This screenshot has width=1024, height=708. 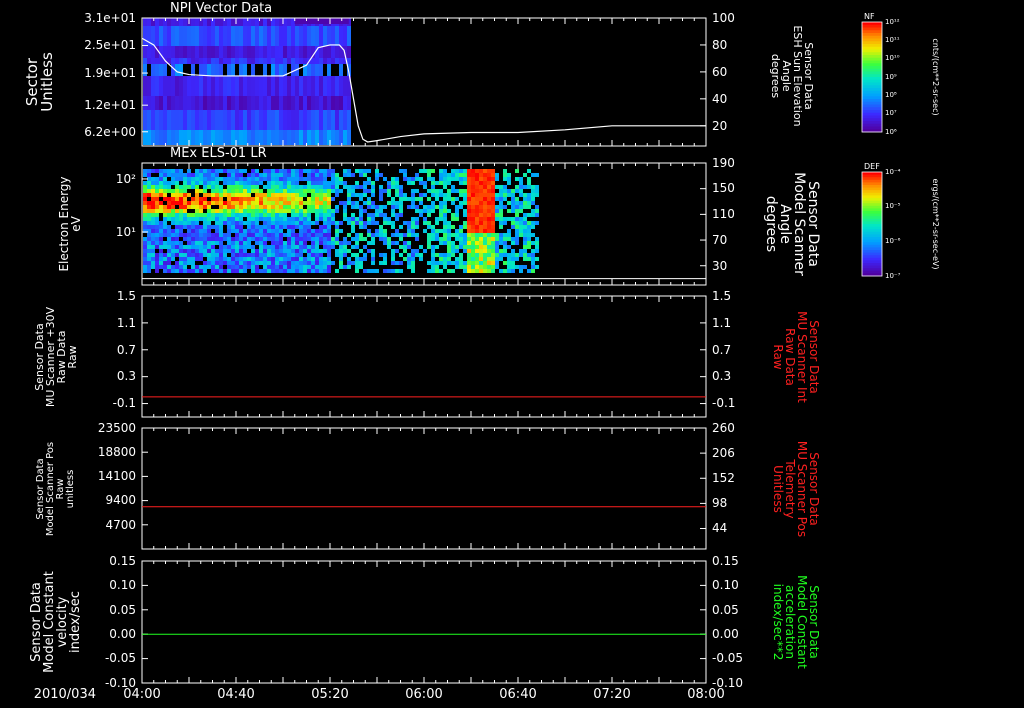 What do you see at coordinates (110, 104) in the screenshot?
I see `panel-1-y-tick-label: 1.2e+01` at bounding box center [110, 104].